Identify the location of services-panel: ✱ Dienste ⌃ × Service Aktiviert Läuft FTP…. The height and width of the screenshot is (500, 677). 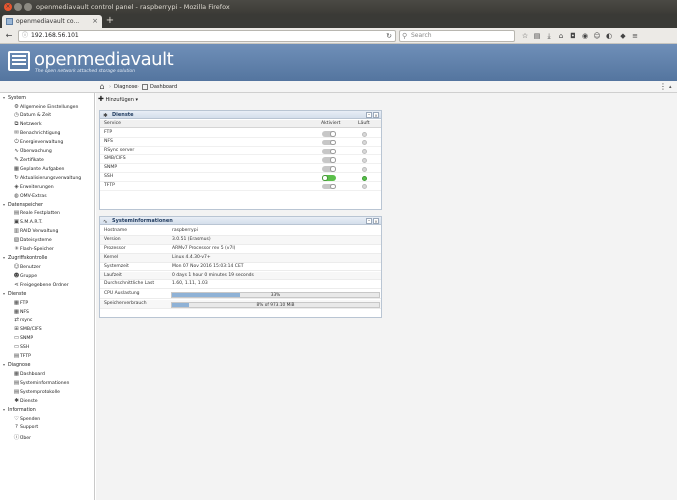
(240, 160).